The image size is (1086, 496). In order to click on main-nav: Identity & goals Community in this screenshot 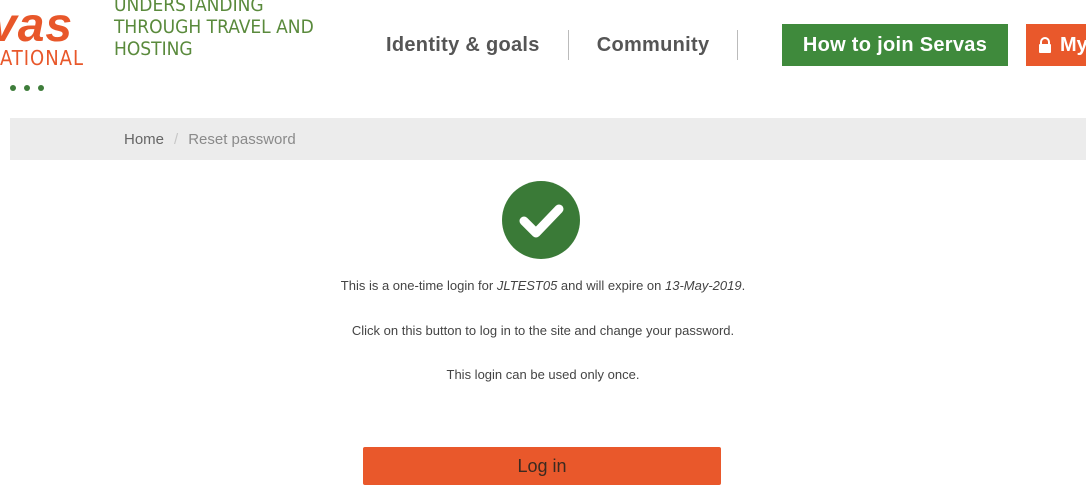, I will do `click(576, 45)`.